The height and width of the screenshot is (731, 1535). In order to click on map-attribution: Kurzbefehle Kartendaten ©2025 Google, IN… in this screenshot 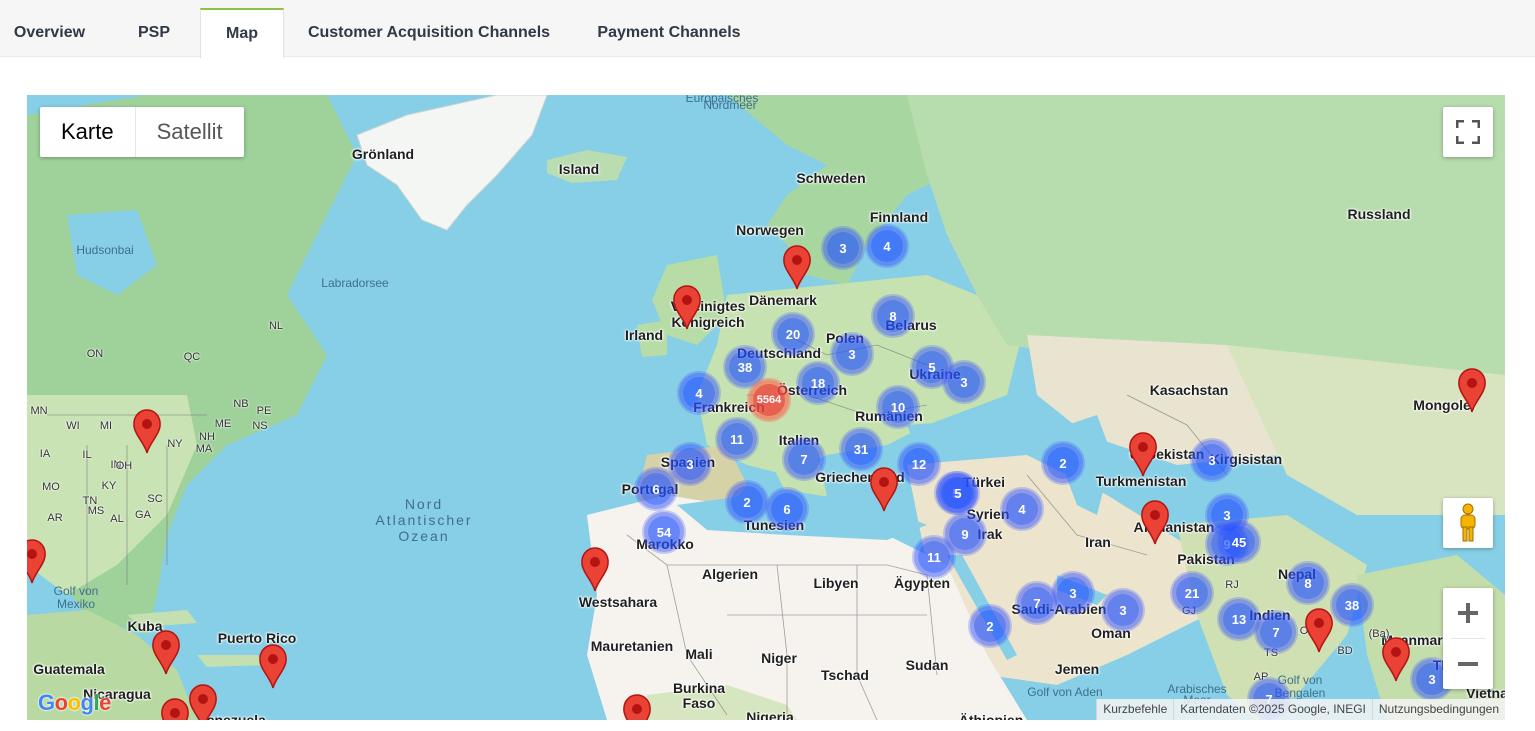, I will do `click(1300, 709)`.